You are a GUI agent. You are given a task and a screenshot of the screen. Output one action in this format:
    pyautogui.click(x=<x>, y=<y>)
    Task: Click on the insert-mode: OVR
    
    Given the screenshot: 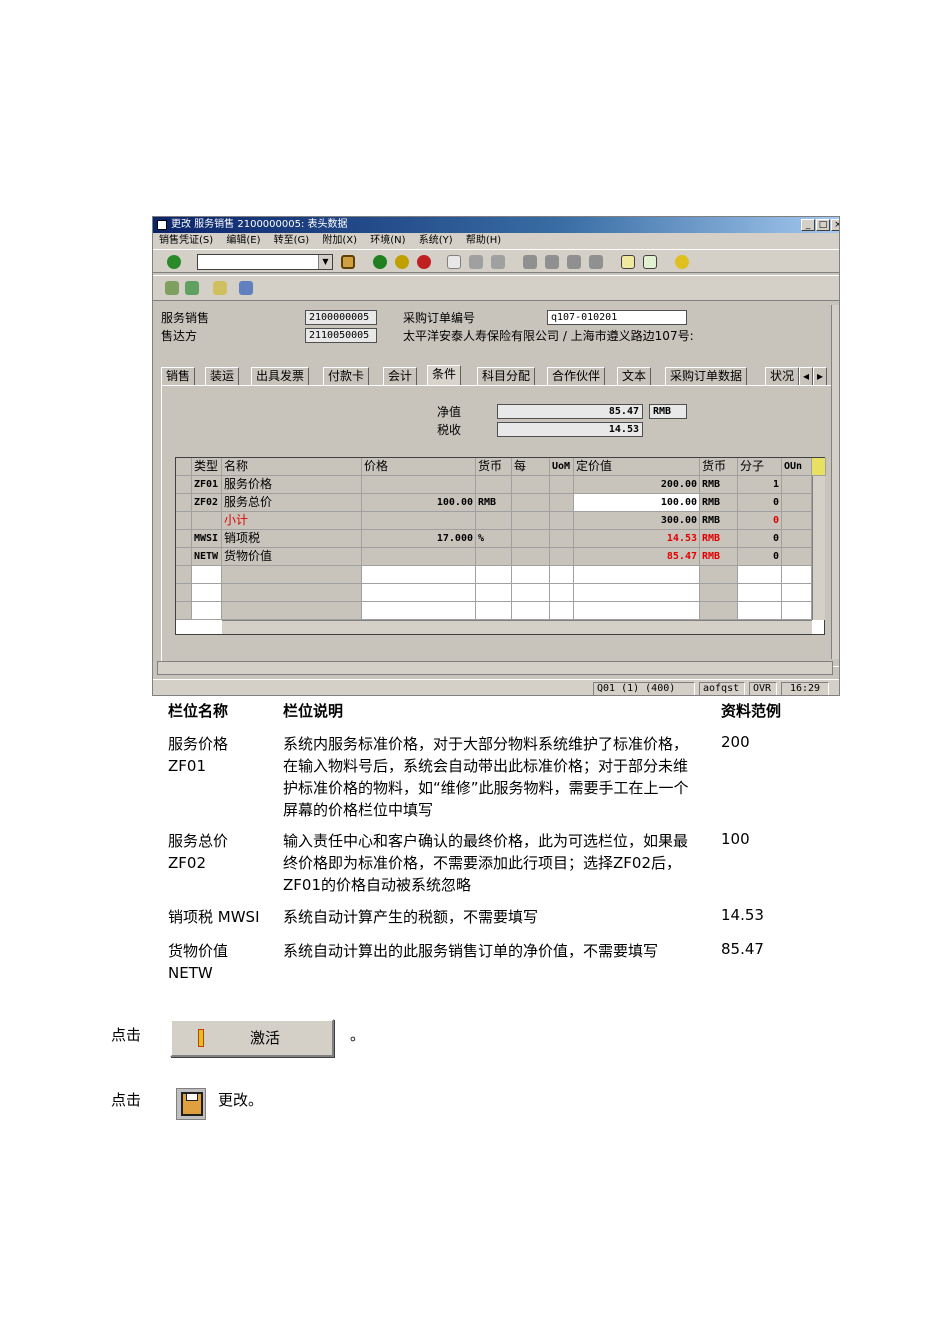 What is the action you would take?
    pyautogui.click(x=763, y=688)
    